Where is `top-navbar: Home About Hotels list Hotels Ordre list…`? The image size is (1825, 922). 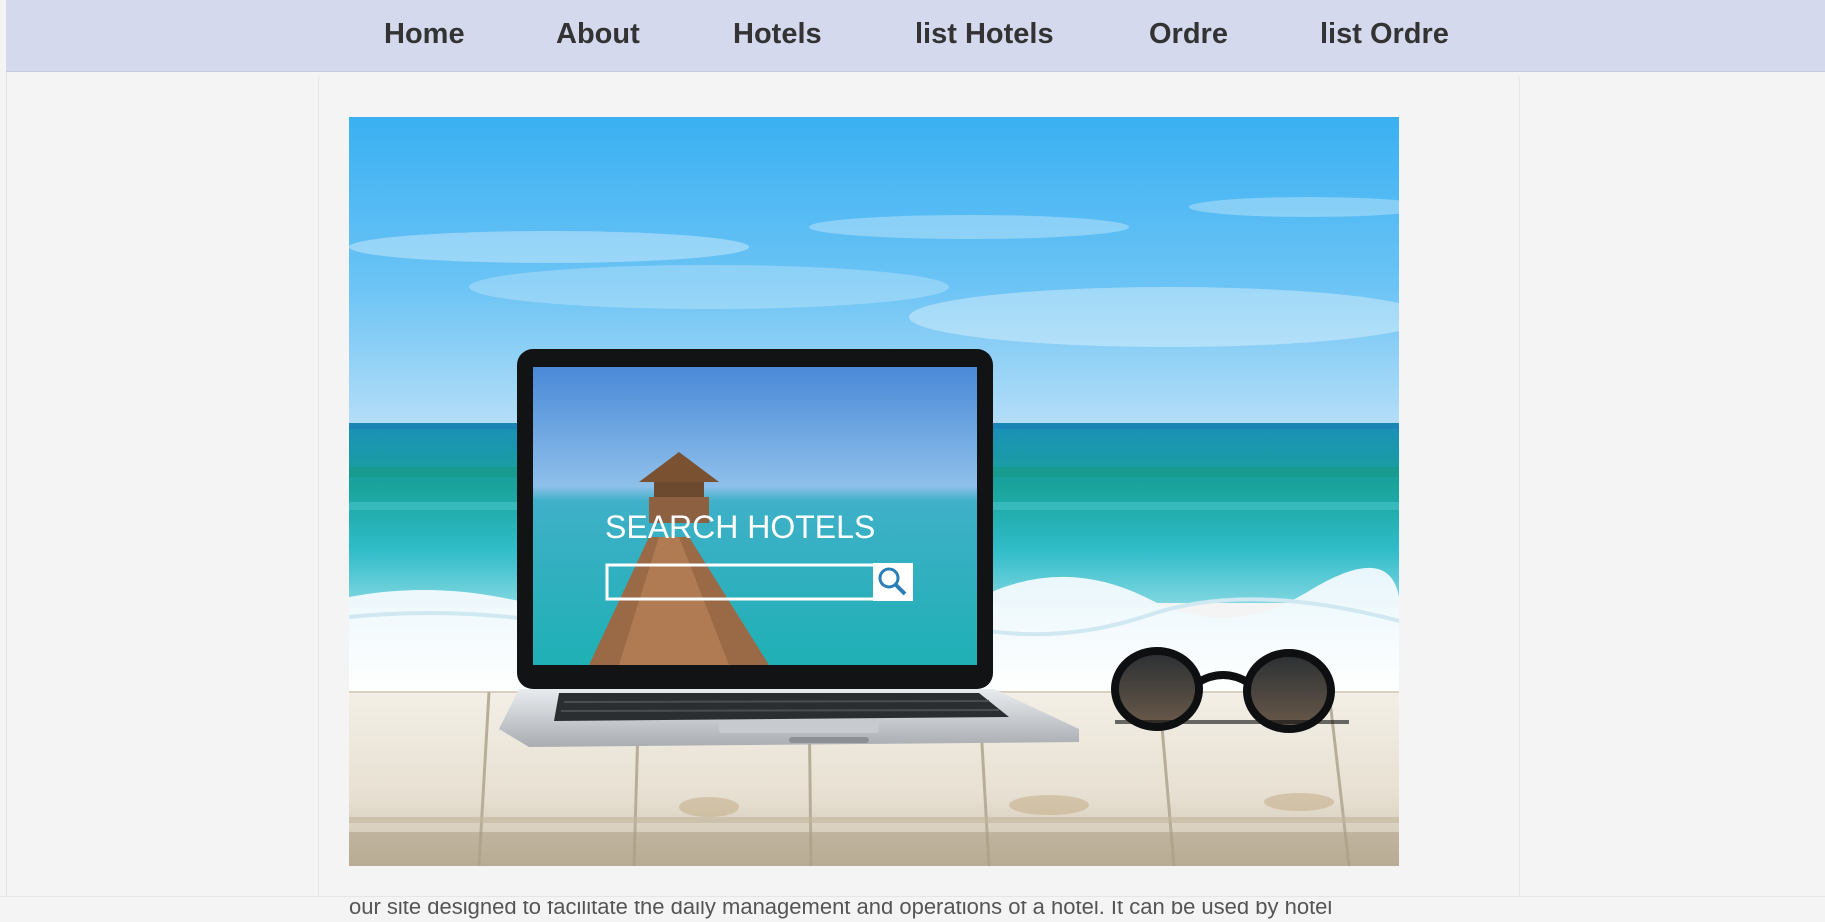 top-navbar: Home About Hotels list Hotels Ordre list… is located at coordinates (915, 36).